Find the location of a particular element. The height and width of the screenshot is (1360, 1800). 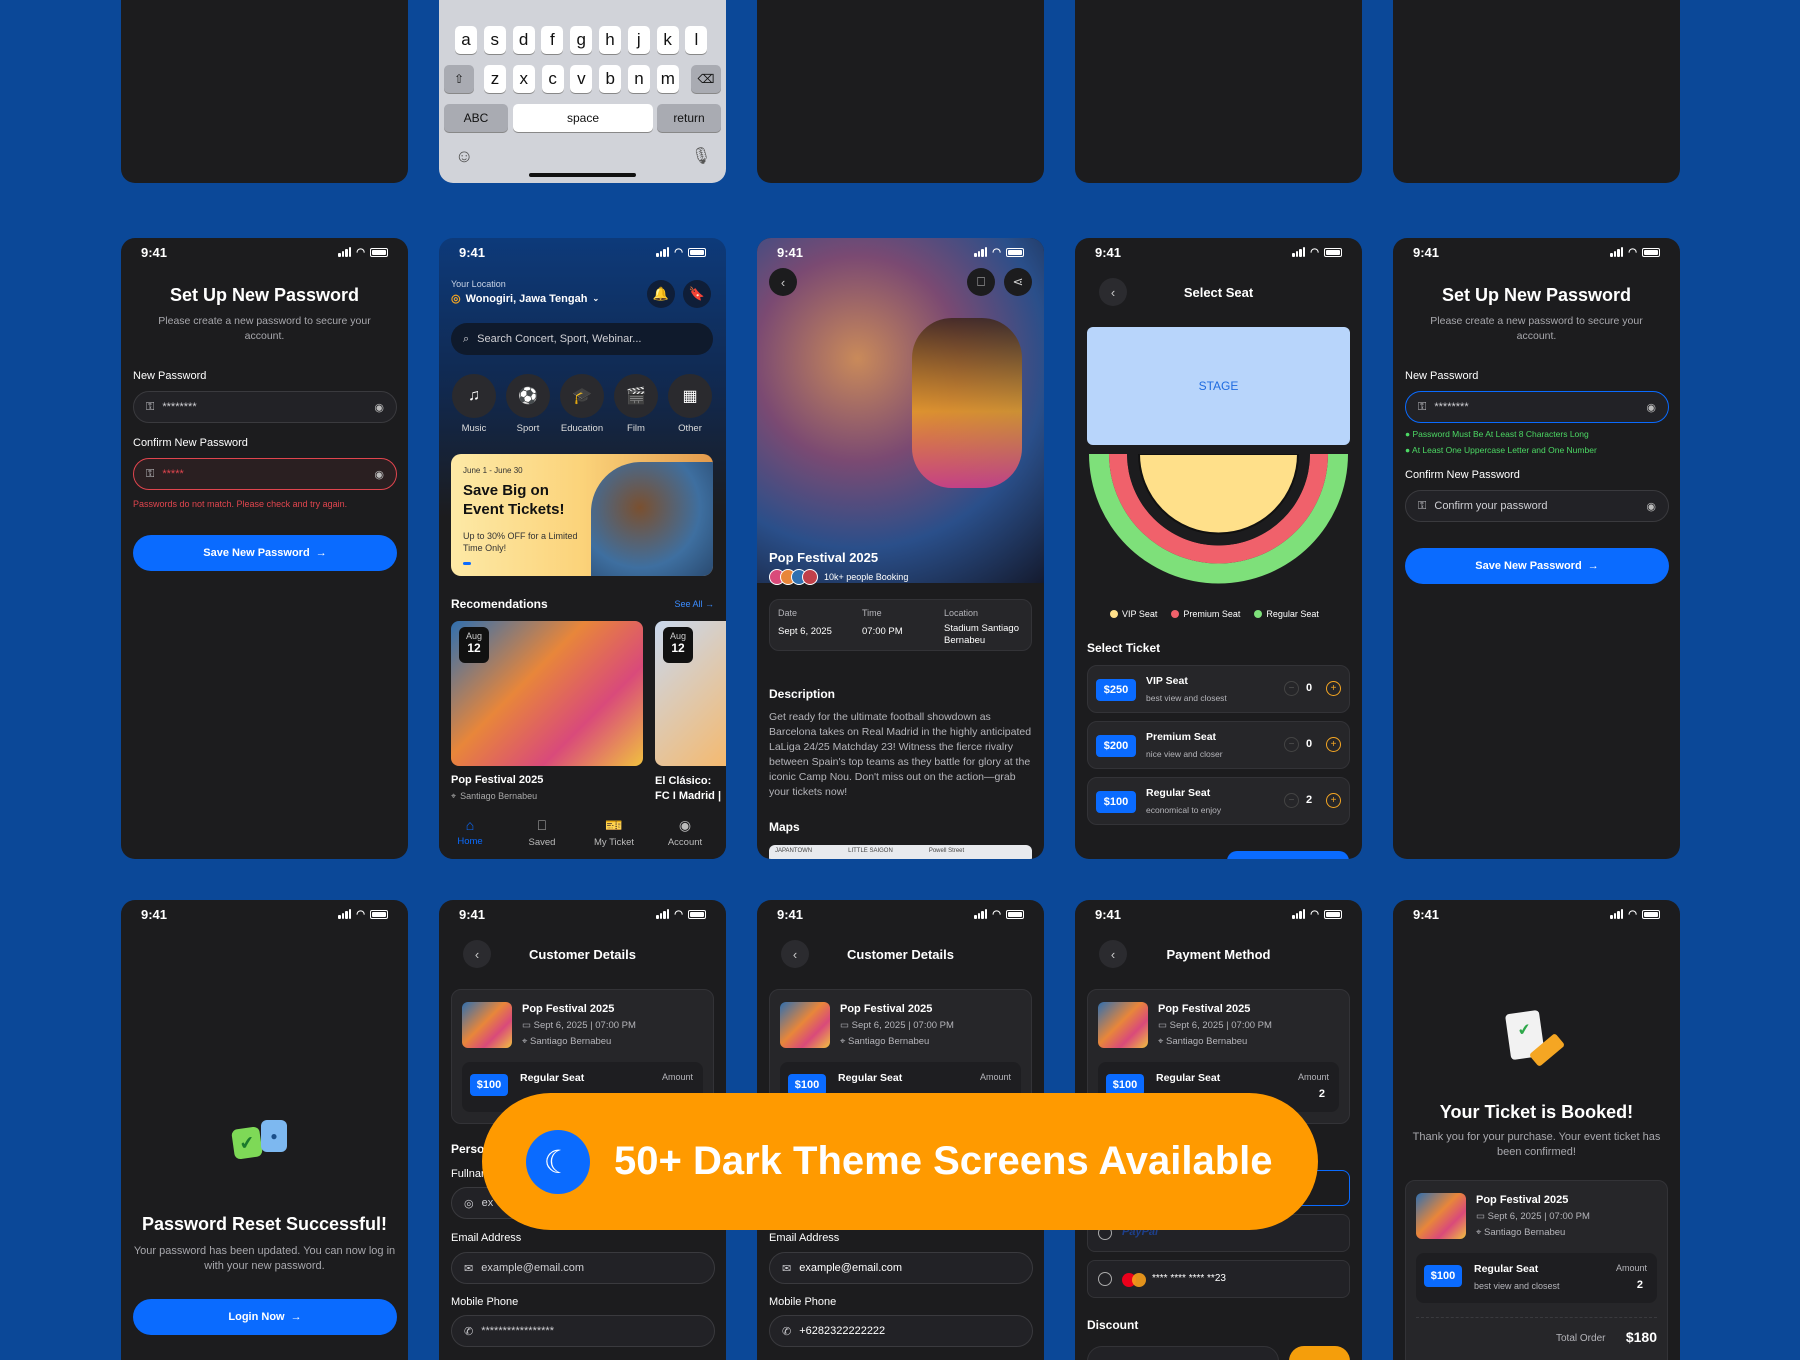

key-c: c is located at coordinates (552, 79).